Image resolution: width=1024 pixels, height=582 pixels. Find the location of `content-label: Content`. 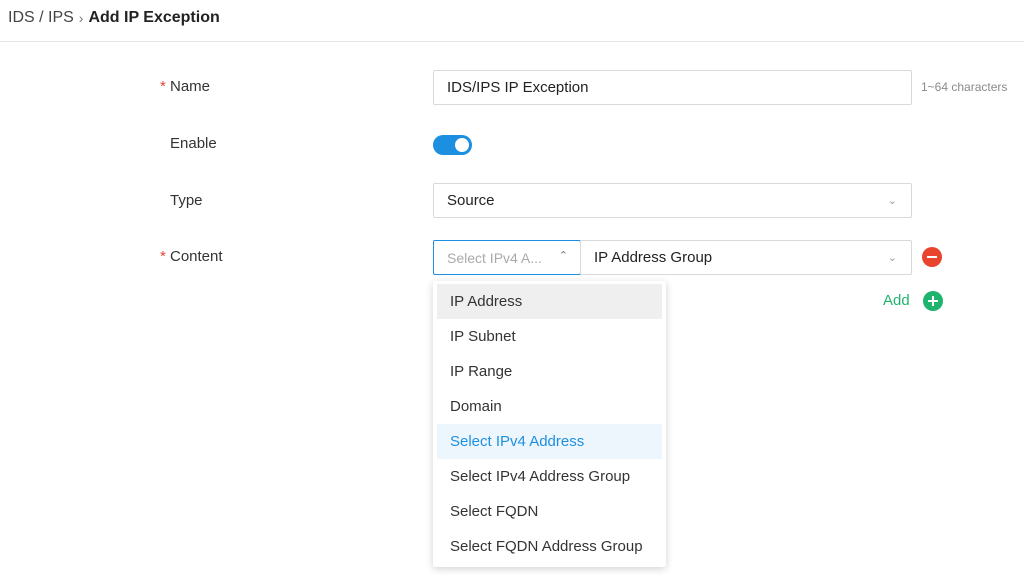

content-label: Content is located at coordinates (196, 256).